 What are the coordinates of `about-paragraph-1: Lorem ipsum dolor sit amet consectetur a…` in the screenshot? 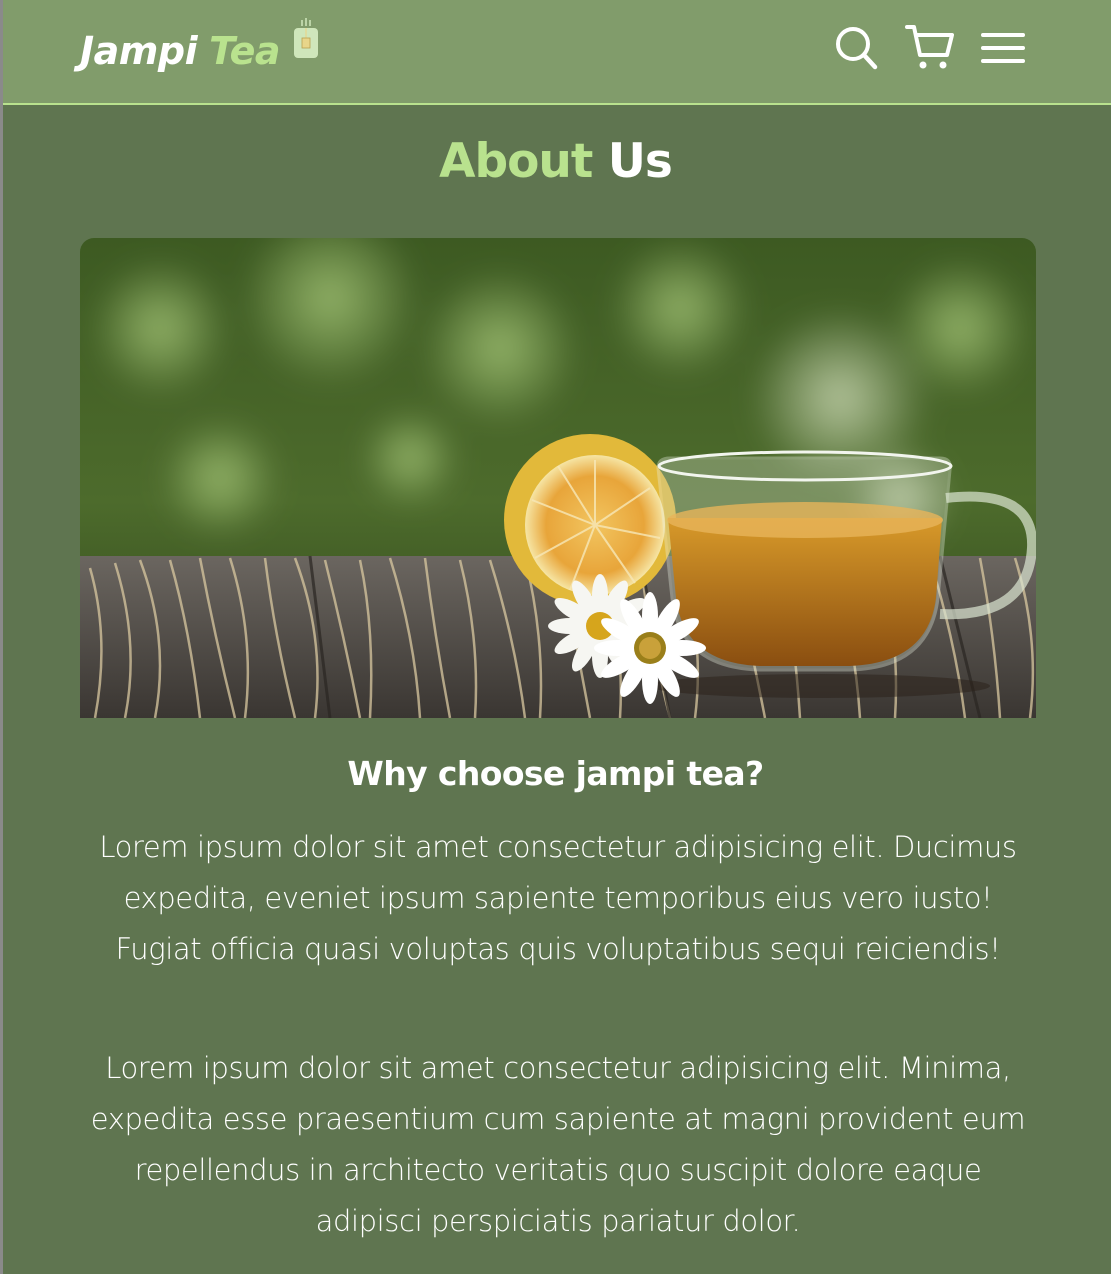 It's located at (558, 898).